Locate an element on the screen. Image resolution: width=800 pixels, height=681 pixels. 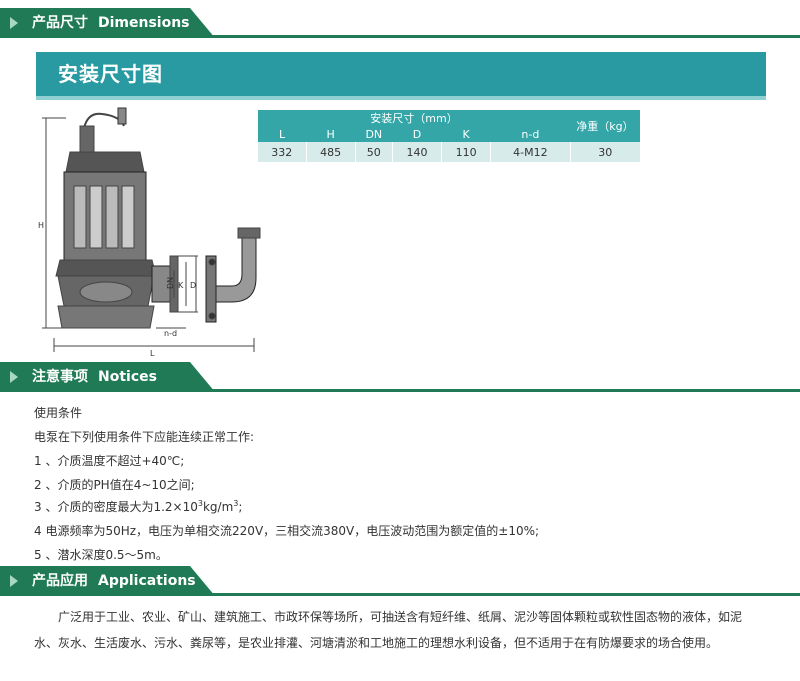
section-dimensions-tab: 产品尺寸 Dimensions is located at coordinates (107, 23).